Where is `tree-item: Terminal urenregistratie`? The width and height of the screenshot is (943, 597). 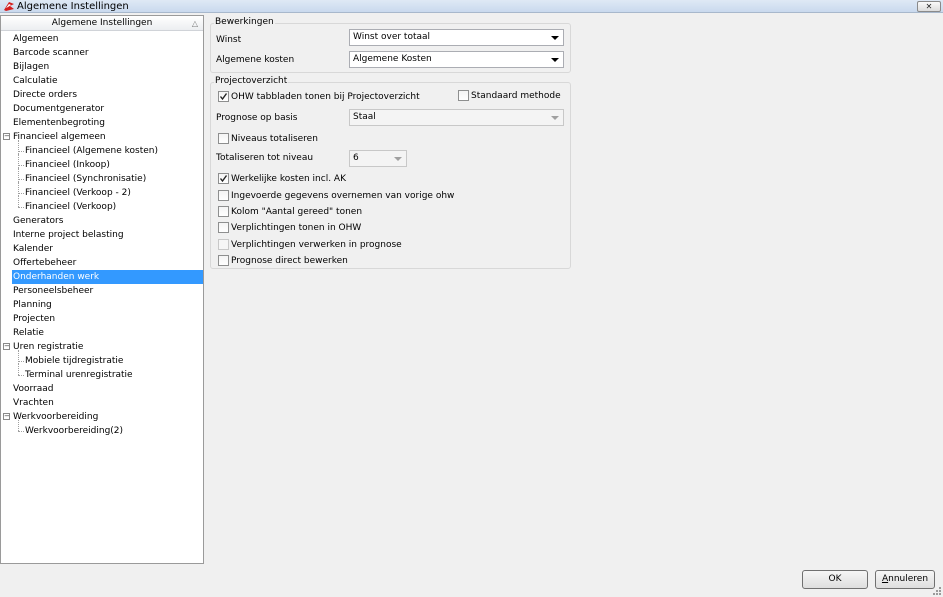 tree-item: Terminal urenregistratie is located at coordinates (79, 375).